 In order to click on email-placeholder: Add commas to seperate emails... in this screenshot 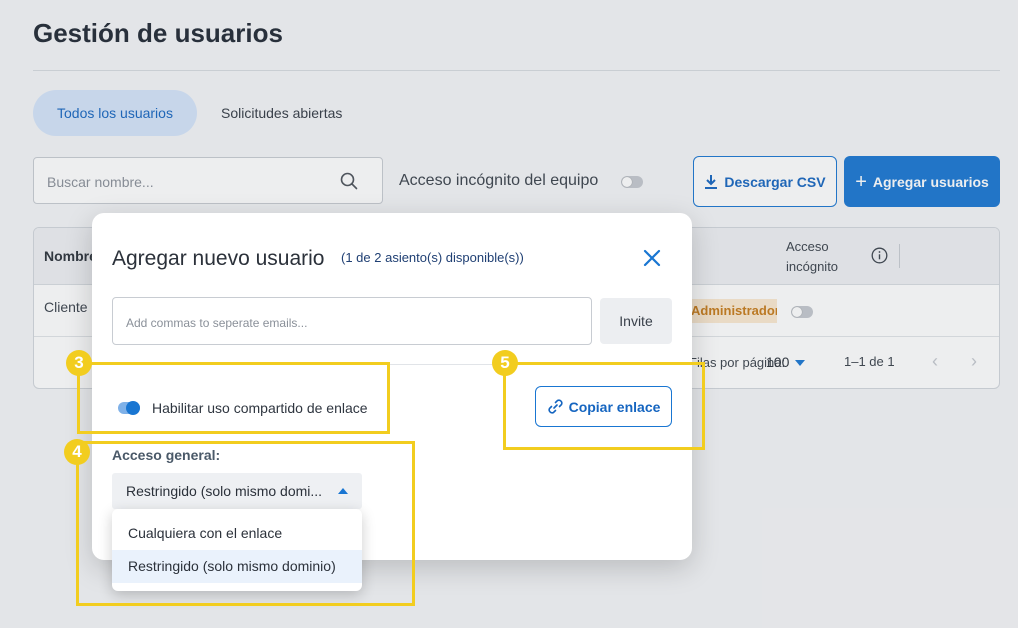, I will do `click(217, 323)`.